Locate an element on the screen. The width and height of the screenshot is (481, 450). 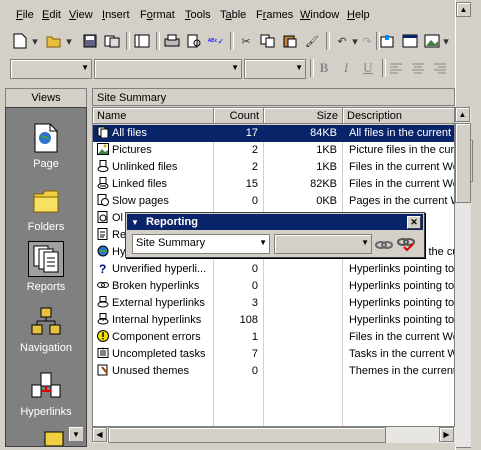
list-horizontal-scrollbar: ◀ ▶ is located at coordinates (273, 435).